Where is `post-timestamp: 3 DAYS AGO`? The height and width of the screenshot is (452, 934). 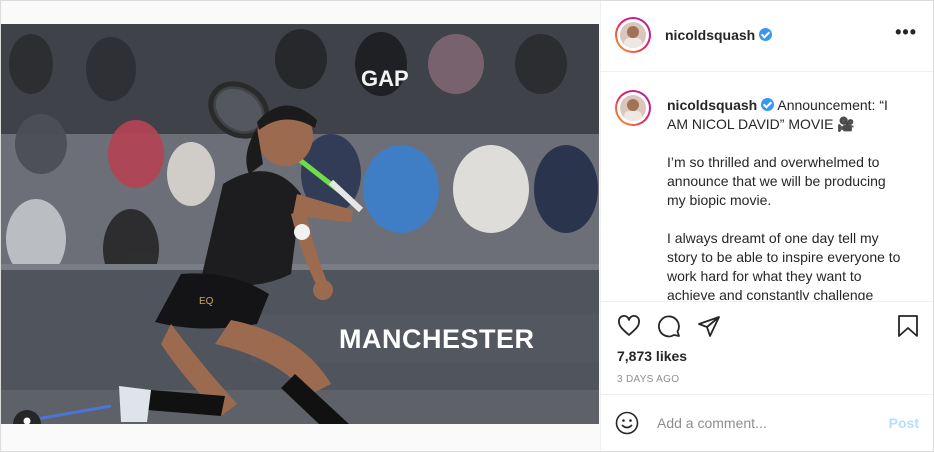 post-timestamp: 3 DAYS AGO is located at coordinates (648, 379).